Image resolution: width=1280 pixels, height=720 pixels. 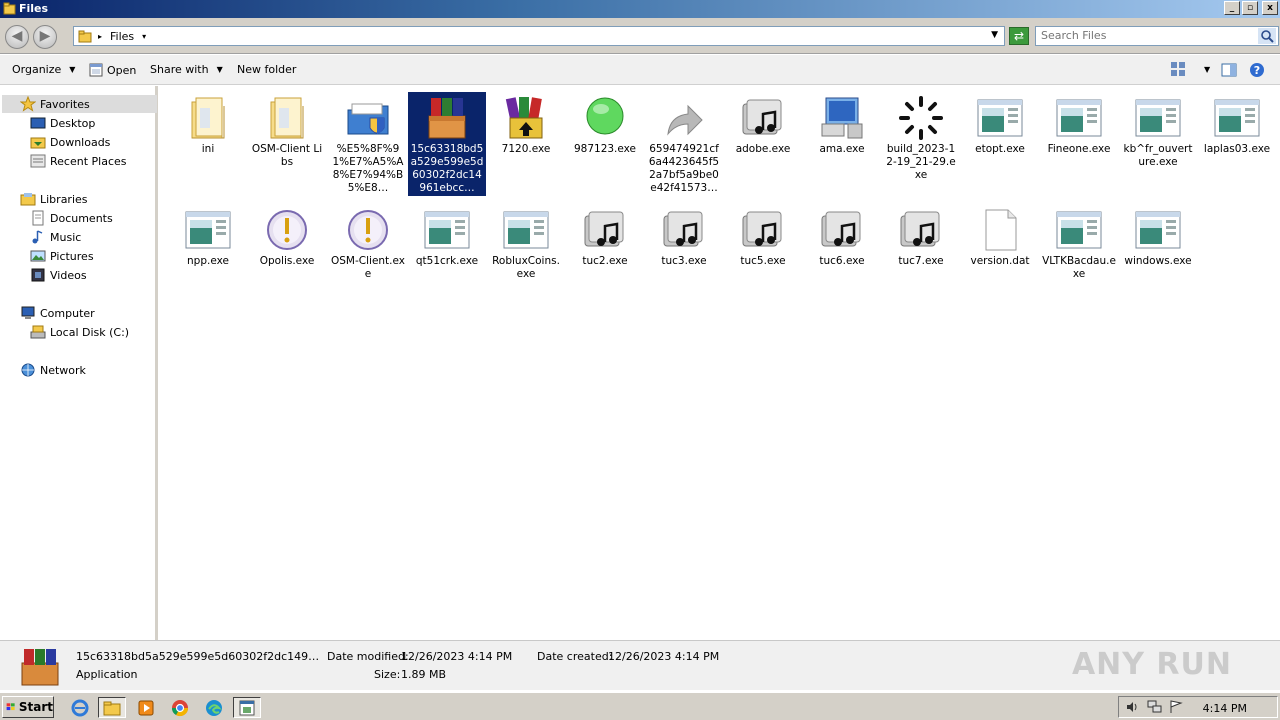 What do you see at coordinates (71, 218) in the screenshot?
I see `nav-documents: Documents` at bounding box center [71, 218].